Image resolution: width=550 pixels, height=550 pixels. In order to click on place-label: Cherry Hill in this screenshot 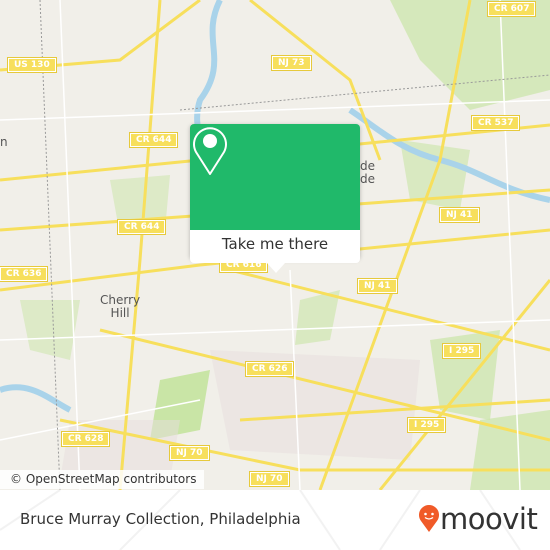, I will do `click(120, 306)`.